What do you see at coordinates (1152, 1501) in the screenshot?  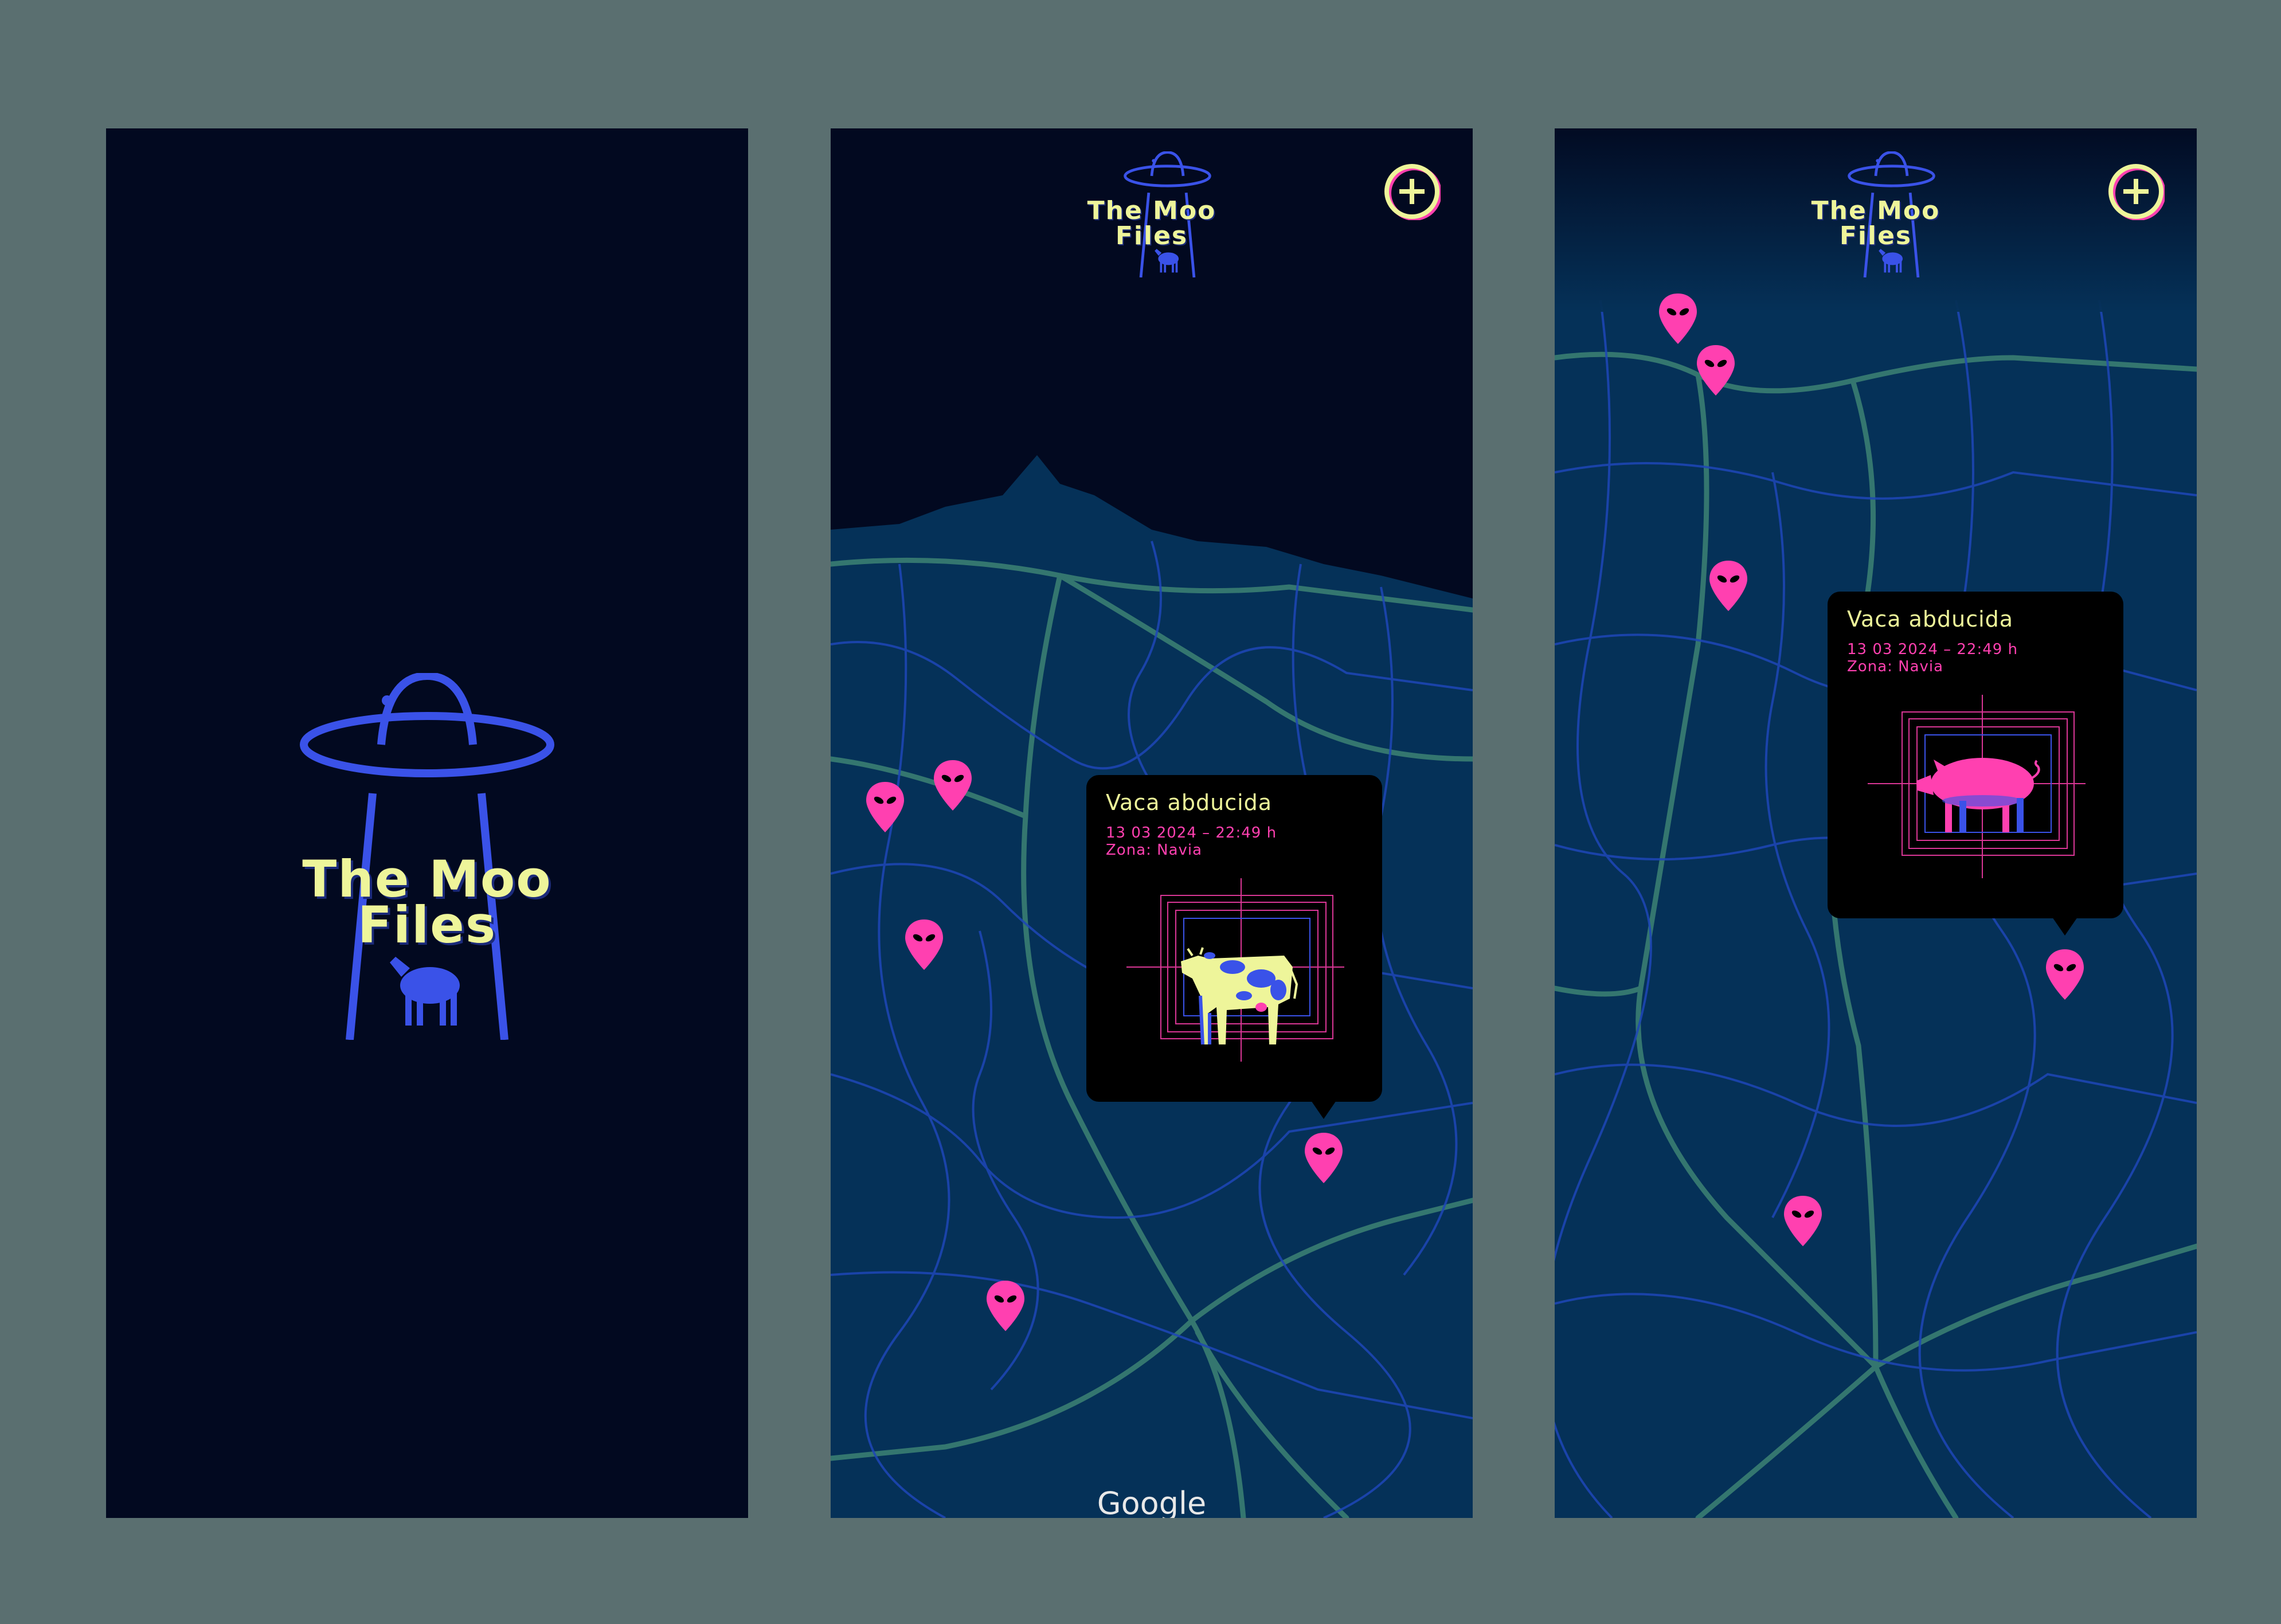 I see `google-attribution: Google` at bounding box center [1152, 1501].